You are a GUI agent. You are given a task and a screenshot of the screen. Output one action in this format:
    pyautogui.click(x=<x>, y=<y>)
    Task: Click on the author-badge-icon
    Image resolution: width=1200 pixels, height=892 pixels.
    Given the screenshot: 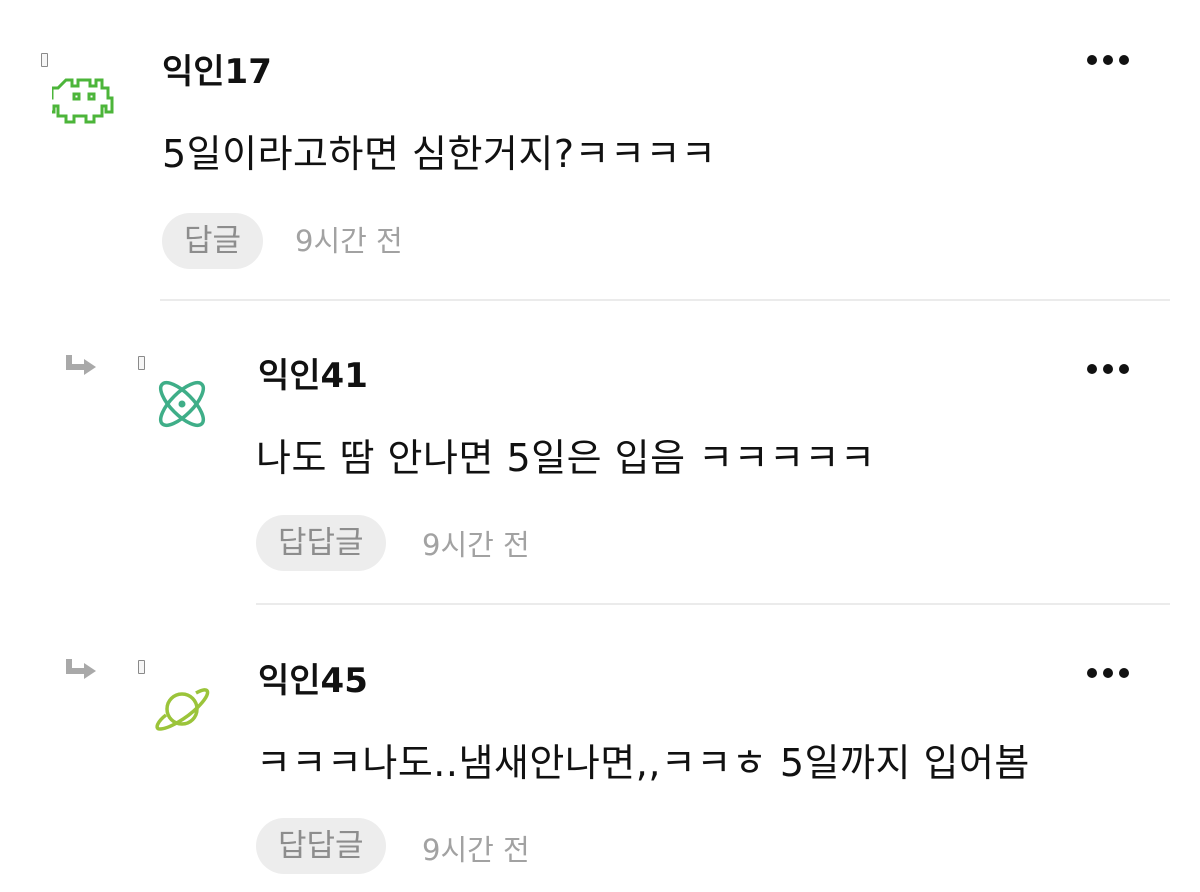 What is the action you would take?
    pyautogui.click(x=141, y=667)
    